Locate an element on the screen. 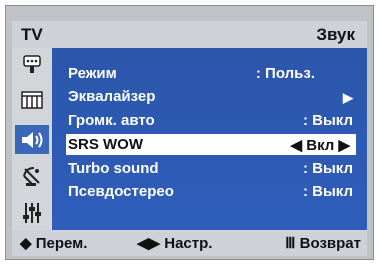  section-title: Звук is located at coordinates (335, 34).